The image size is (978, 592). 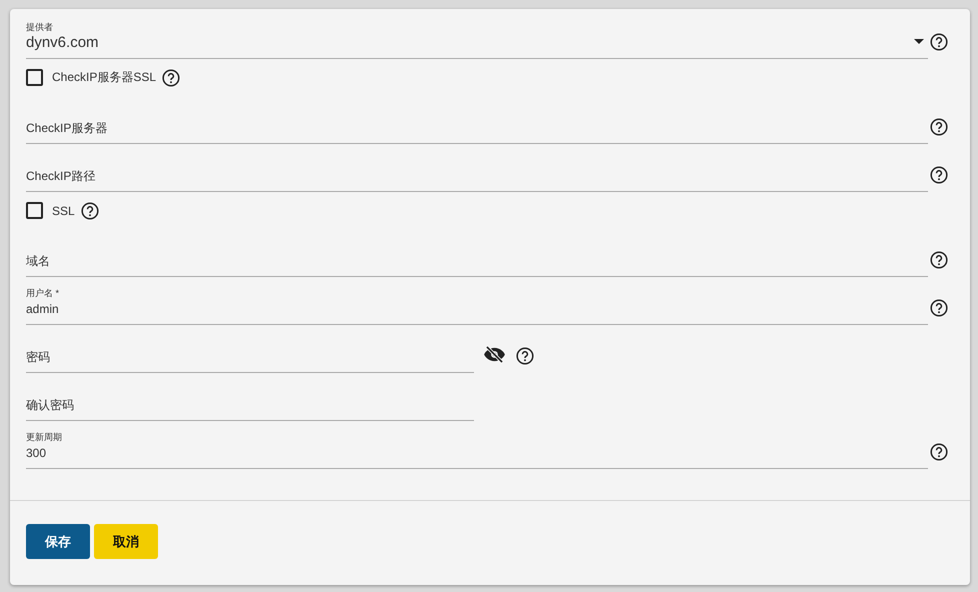 I want to click on input-field: 确认密码, so click(x=250, y=397).